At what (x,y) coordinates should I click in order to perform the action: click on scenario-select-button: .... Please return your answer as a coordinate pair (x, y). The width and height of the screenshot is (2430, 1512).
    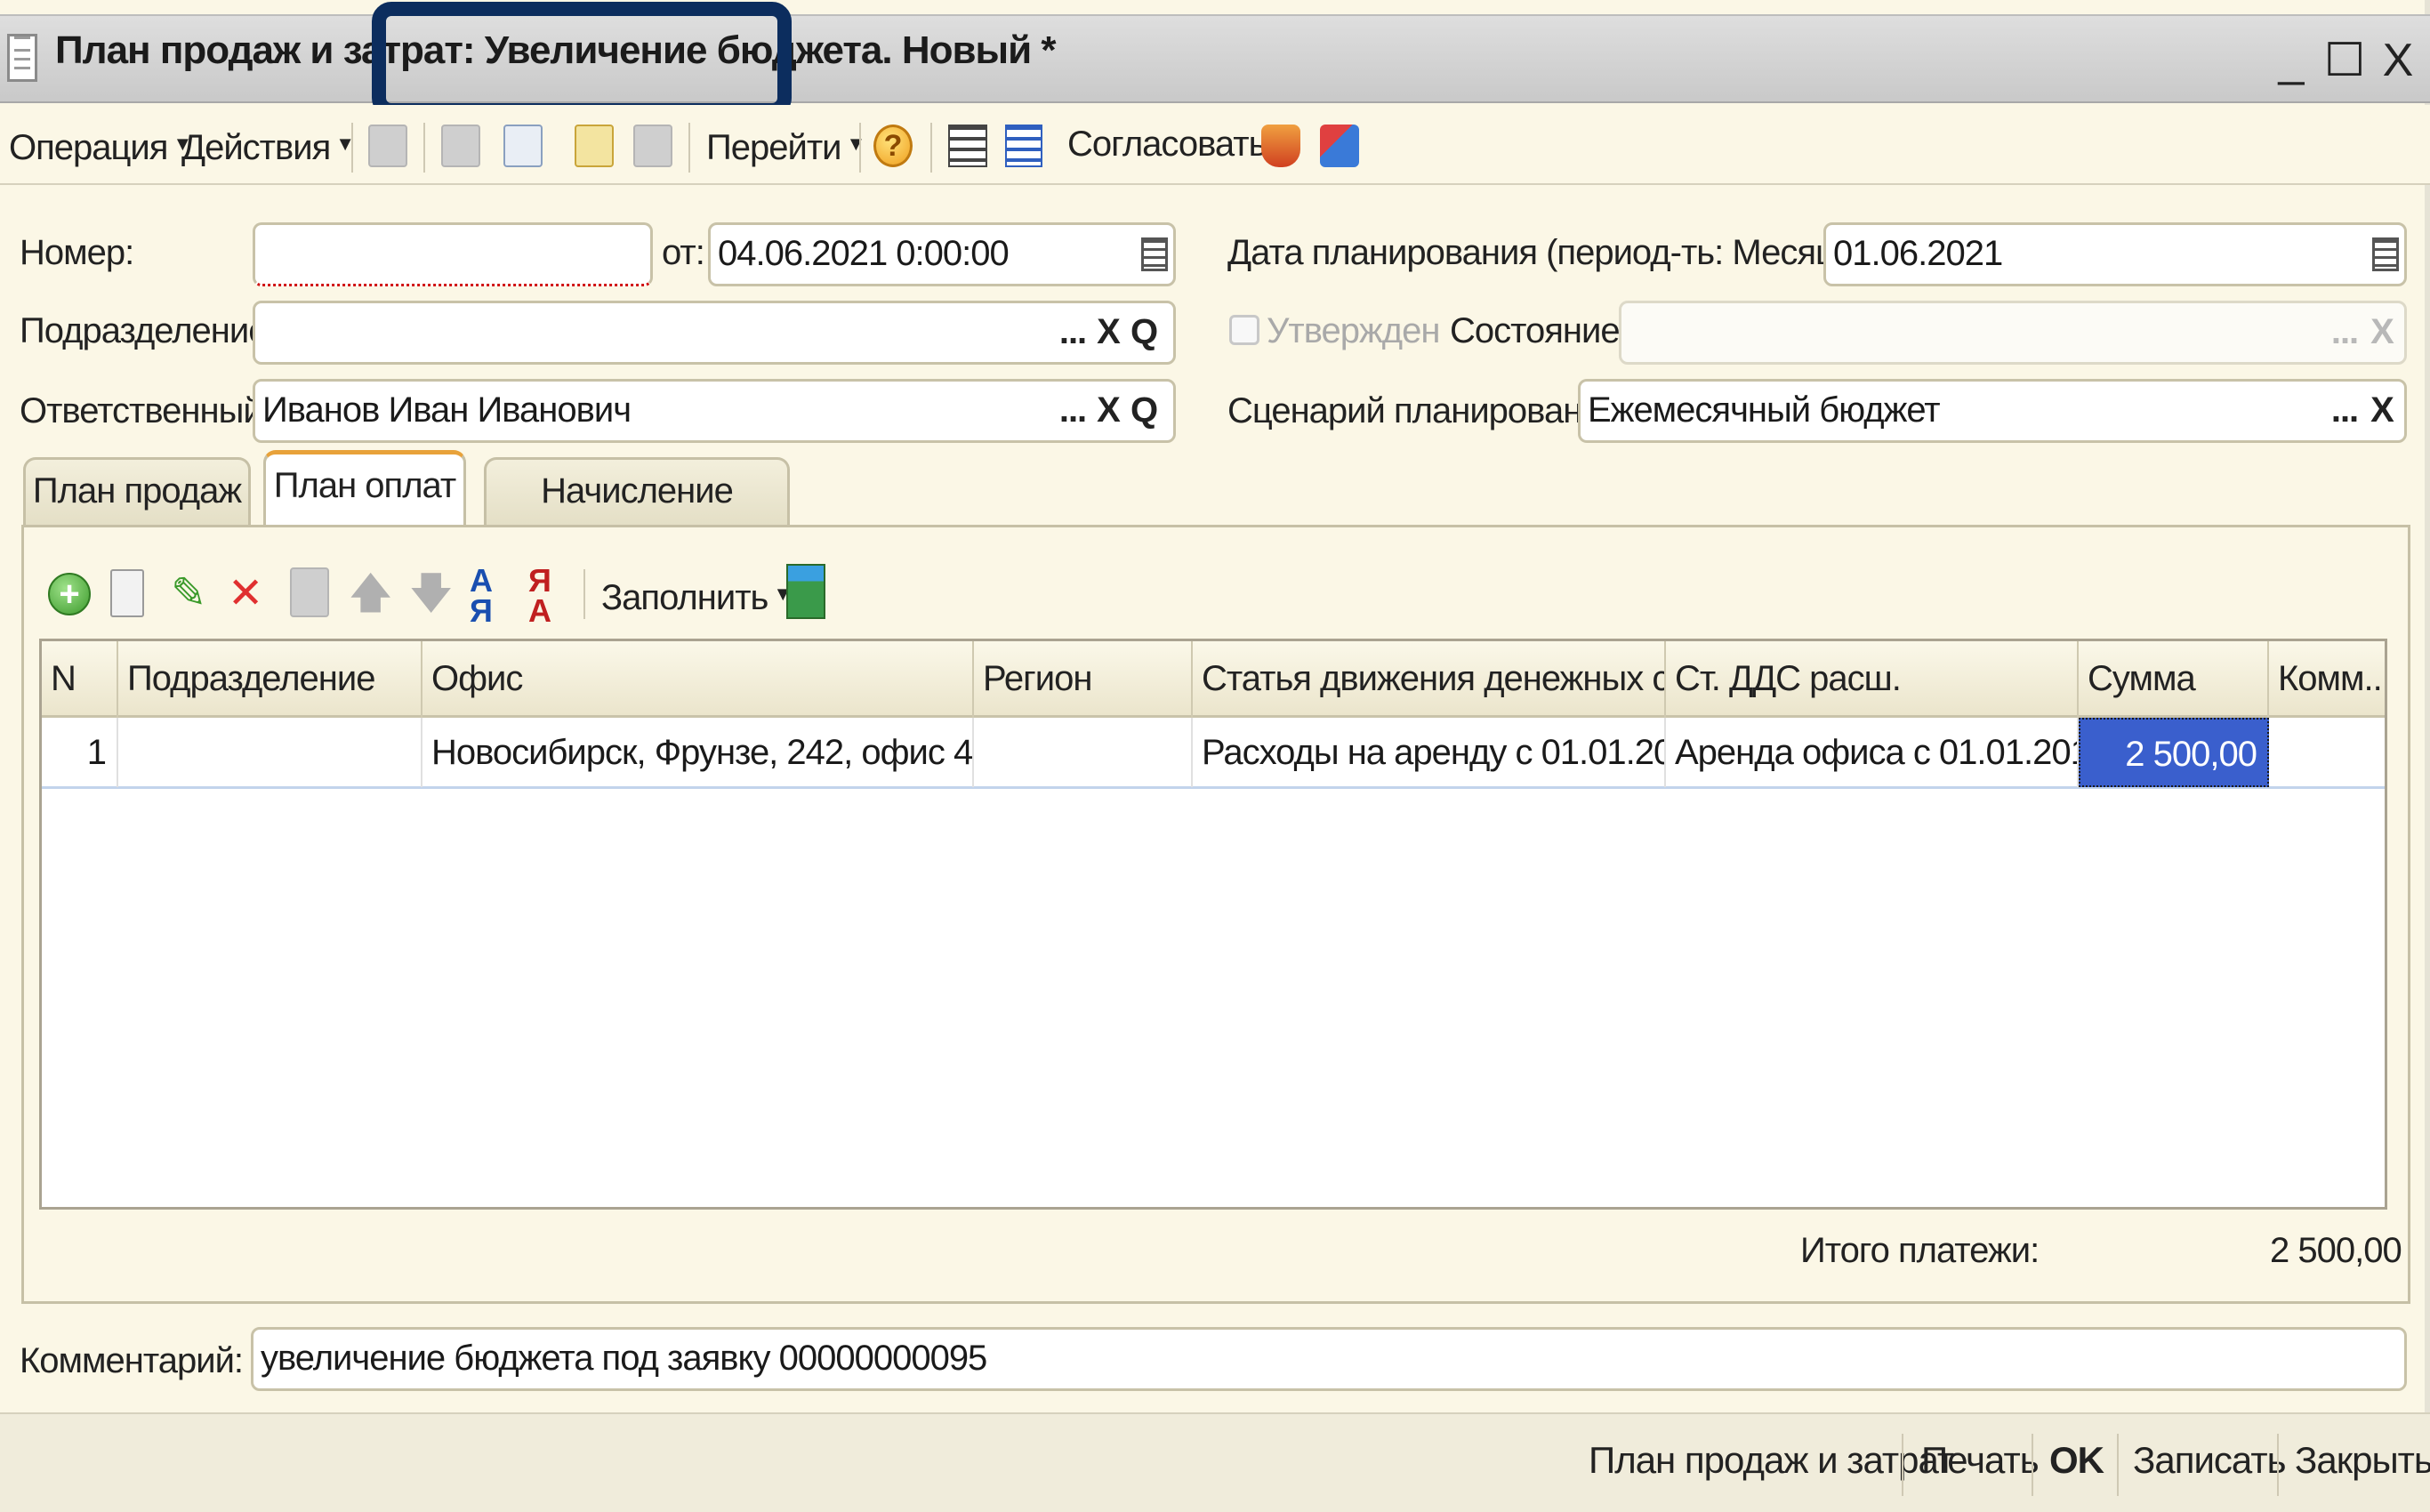
    Looking at the image, I should click on (2345, 411).